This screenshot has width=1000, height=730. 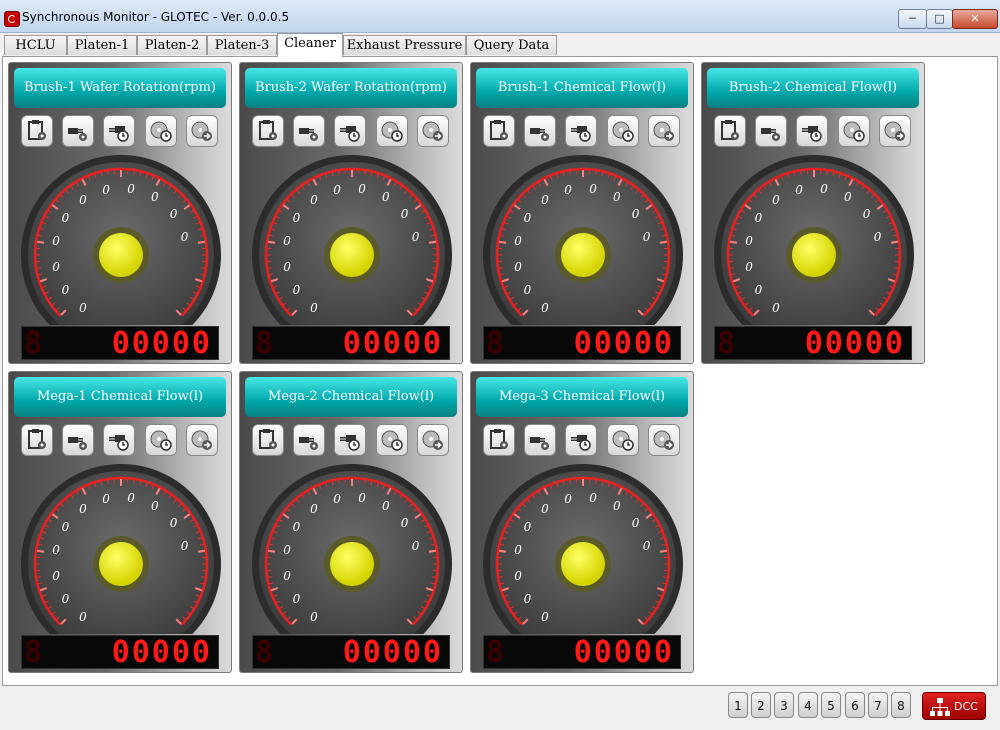 What do you see at coordinates (242, 45) in the screenshot?
I see `tab-platen-3: Platen-3` at bounding box center [242, 45].